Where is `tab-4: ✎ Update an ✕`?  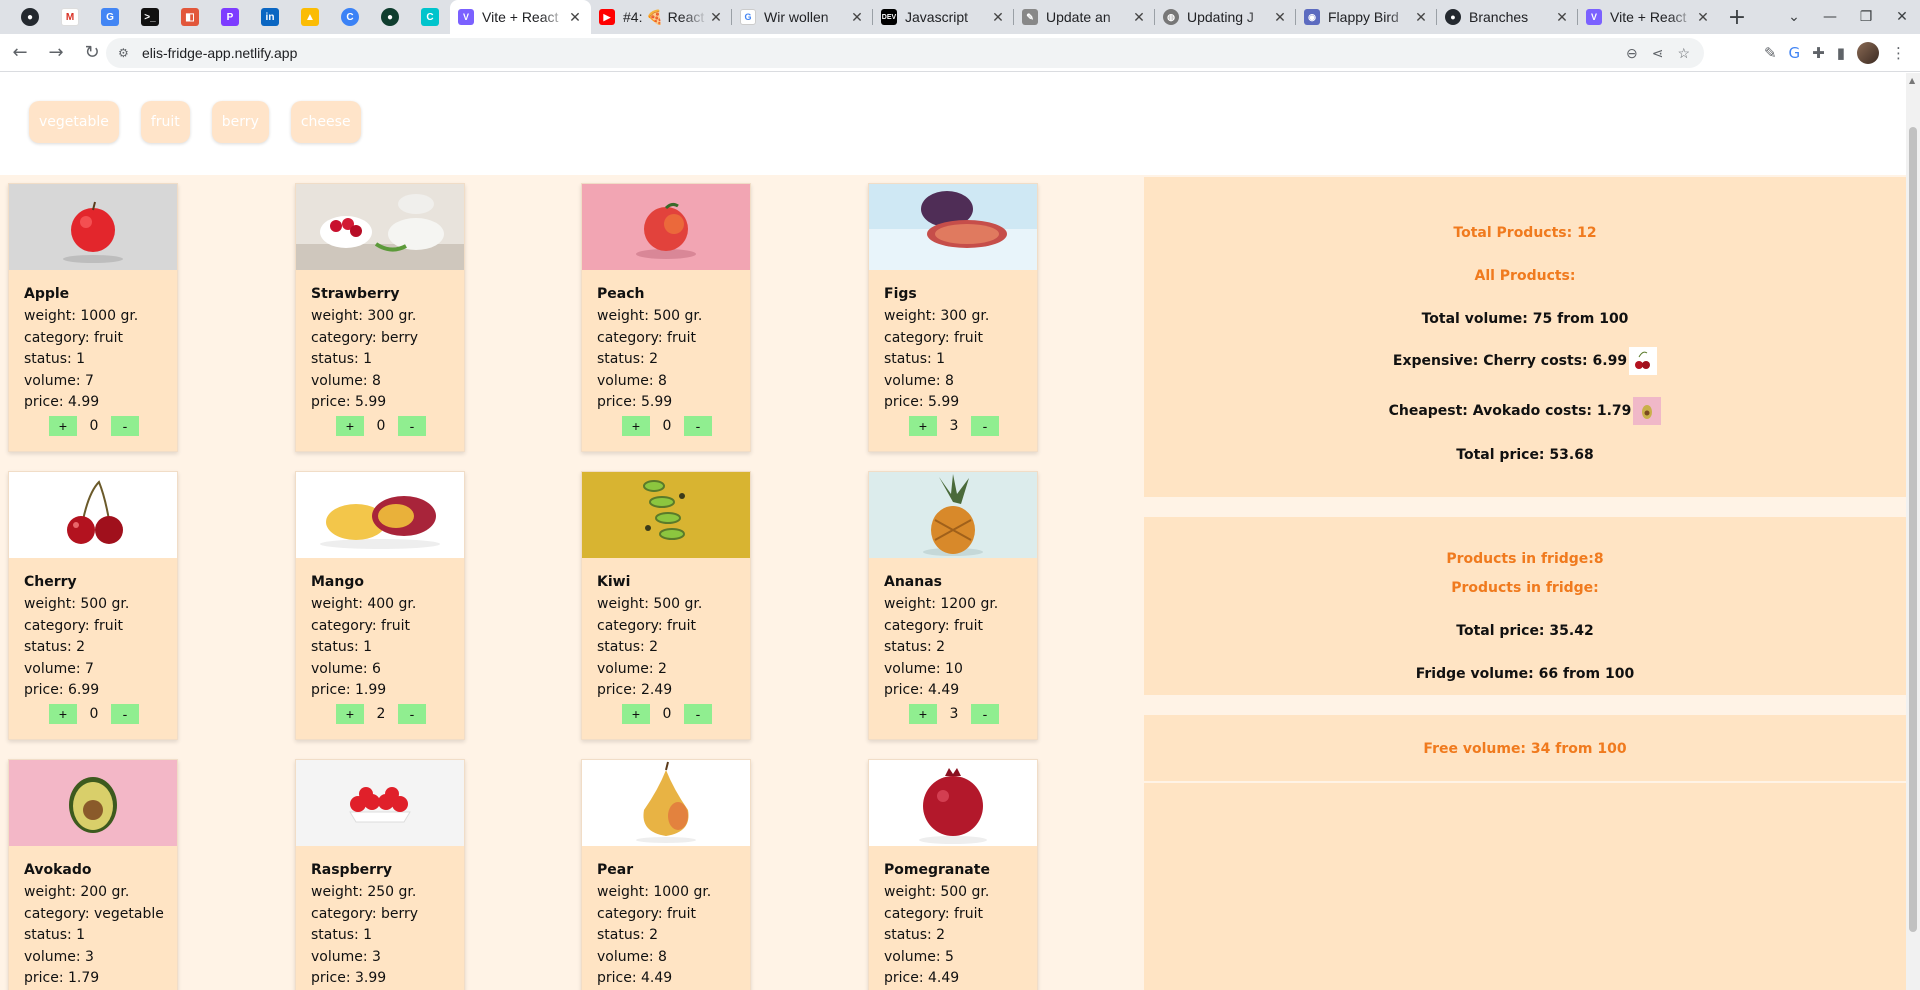 tab-4: ✎ Update an ✕ is located at coordinates (1084, 17).